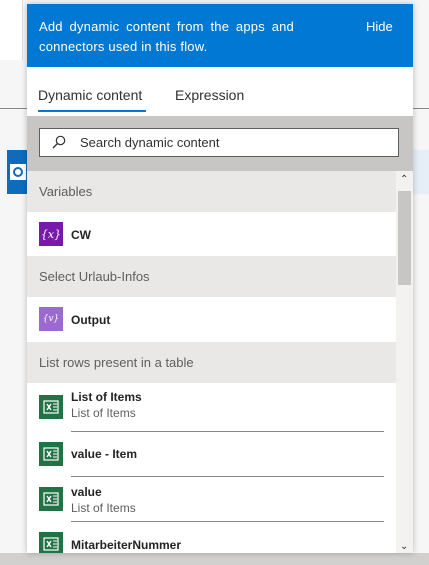 Image resolution: width=429 pixels, height=565 pixels. I want to click on search-icon, so click(59, 142).